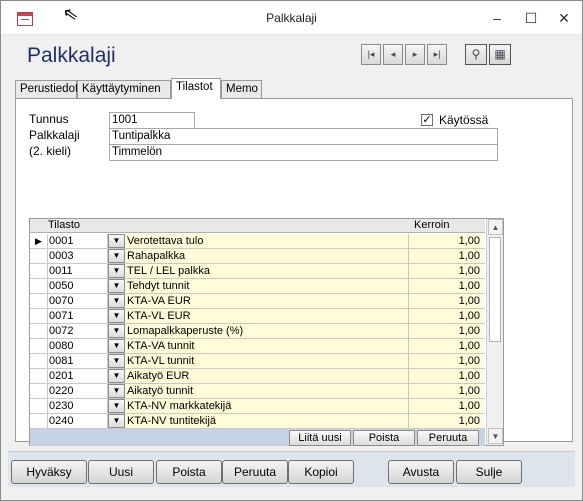  Describe the element at coordinates (46, 89) in the screenshot. I see `tab-perustiedot: Perustiedot` at that location.